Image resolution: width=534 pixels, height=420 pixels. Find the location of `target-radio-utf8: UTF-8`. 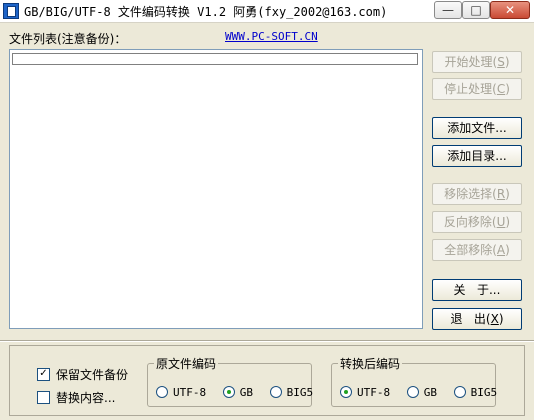

target-radio-utf8: UTF-8 is located at coordinates (365, 392).